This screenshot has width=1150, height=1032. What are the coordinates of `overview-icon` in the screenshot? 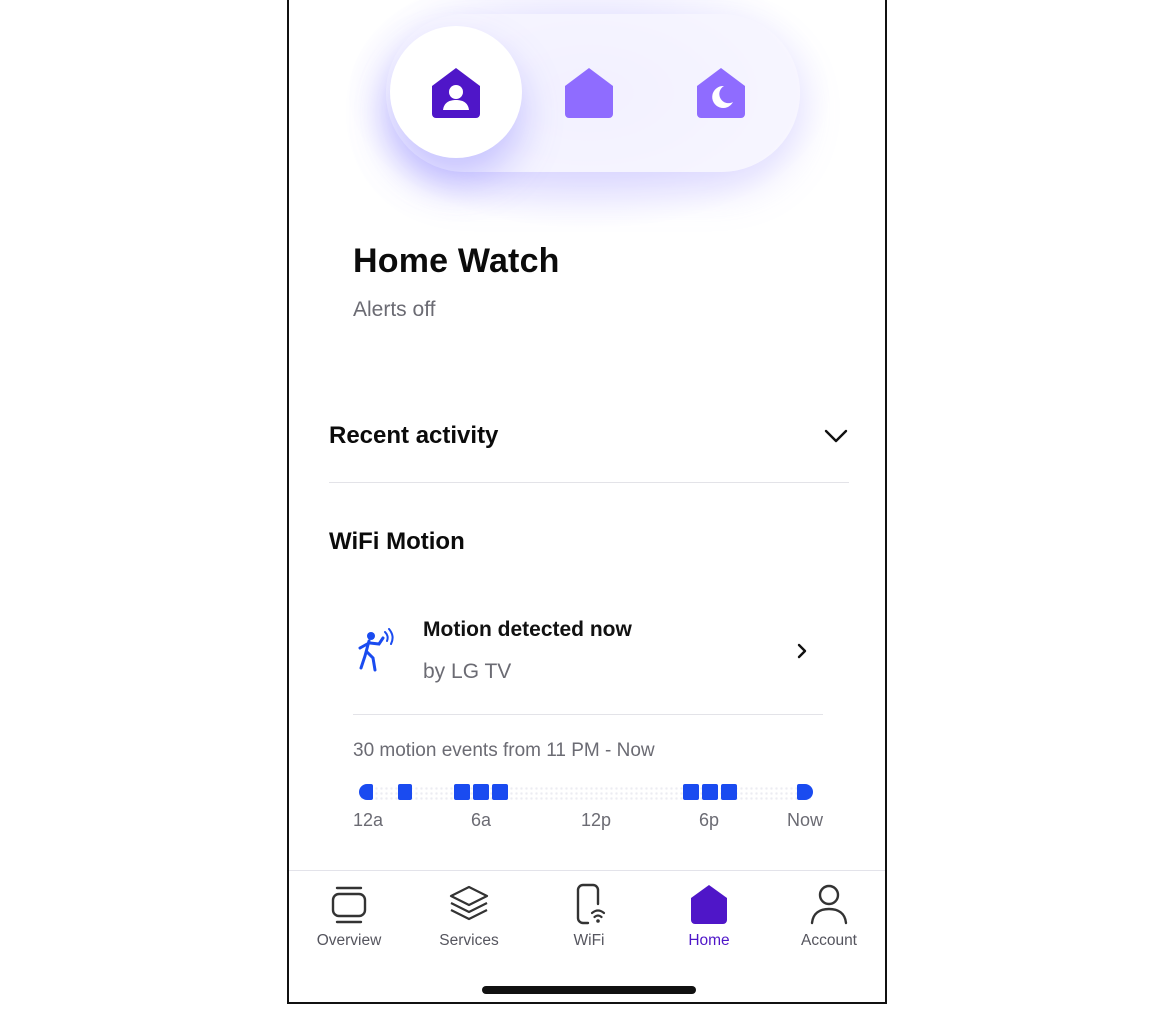 It's located at (349, 904).